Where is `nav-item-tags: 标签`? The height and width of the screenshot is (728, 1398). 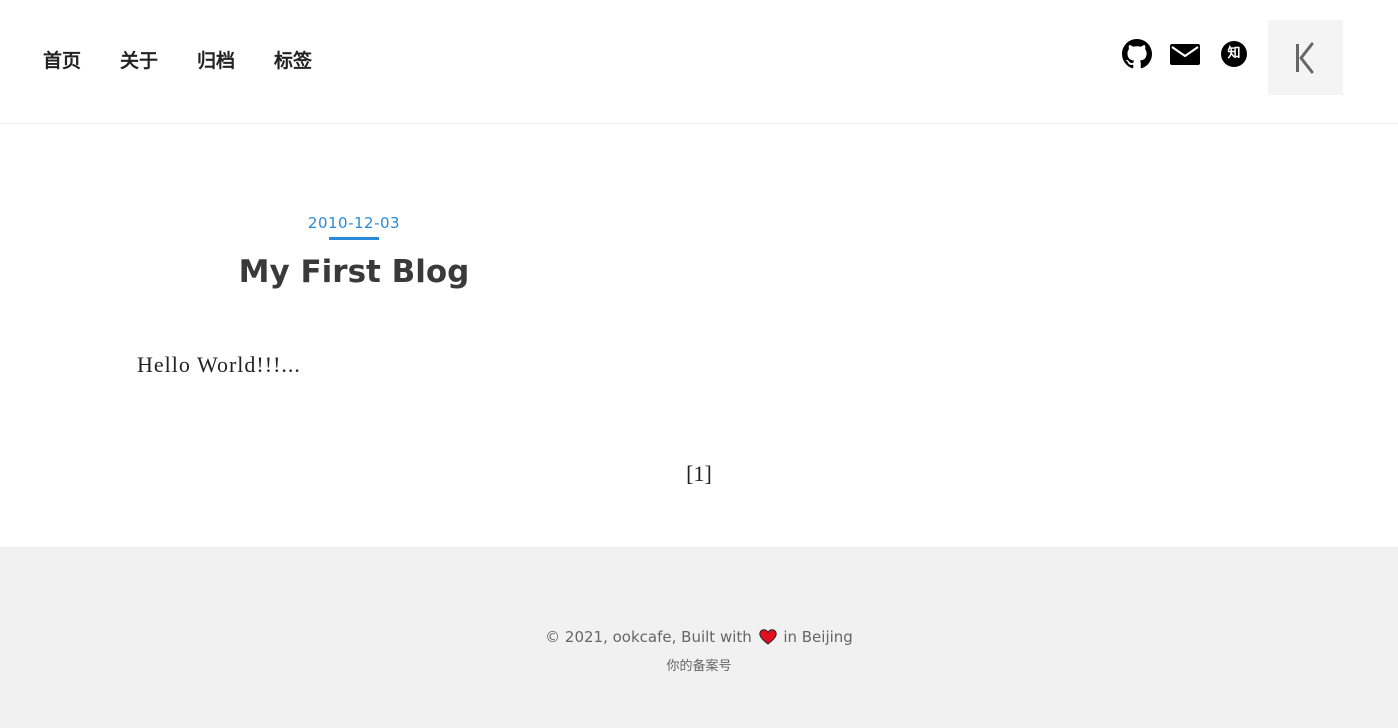 nav-item-tags: 标签 is located at coordinates (293, 61).